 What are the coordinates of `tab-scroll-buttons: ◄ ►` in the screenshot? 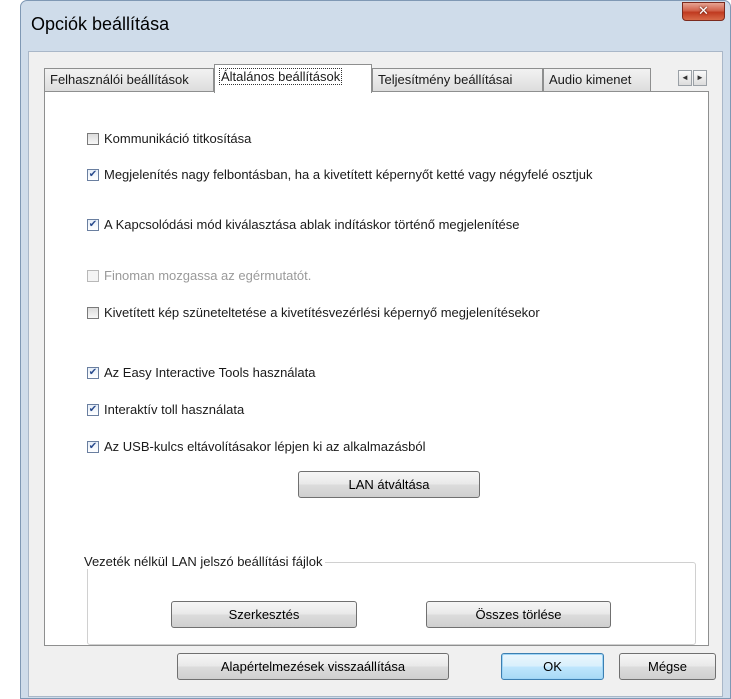 It's located at (692, 78).